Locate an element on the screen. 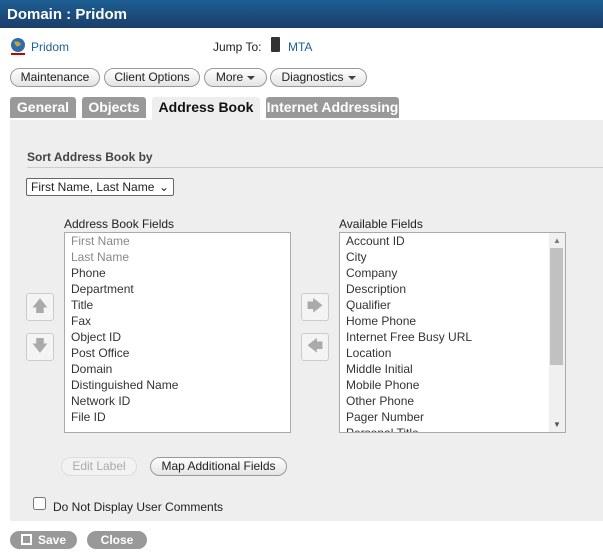 This screenshot has height=558, width=603. domain-globe-icon is located at coordinates (18, 48).